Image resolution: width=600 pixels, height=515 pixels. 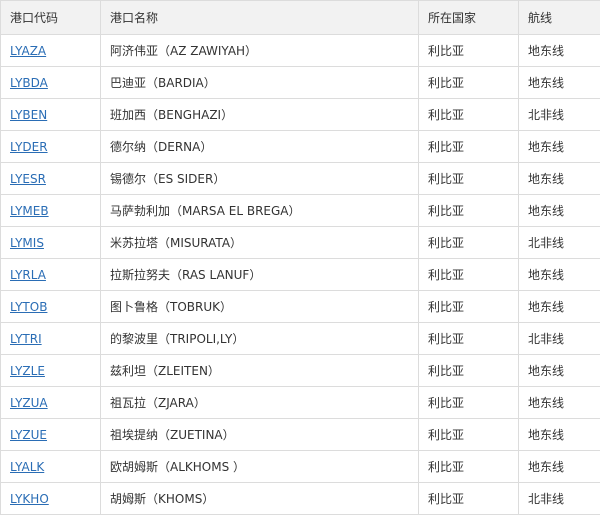 What do you see at coordinates (260, 18) in the screenshot?
I see `header-port-name: 港口名称` at bounding box center [260, 18].